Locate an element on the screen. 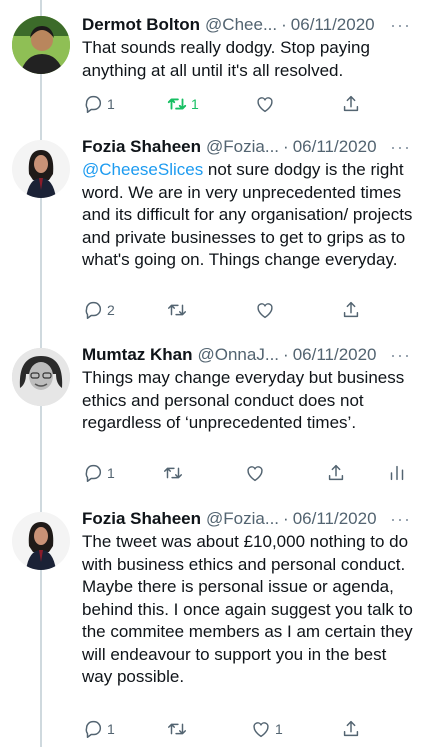 The image size is (429, 747). like-count: 1 is located at coordinates (279, 729).